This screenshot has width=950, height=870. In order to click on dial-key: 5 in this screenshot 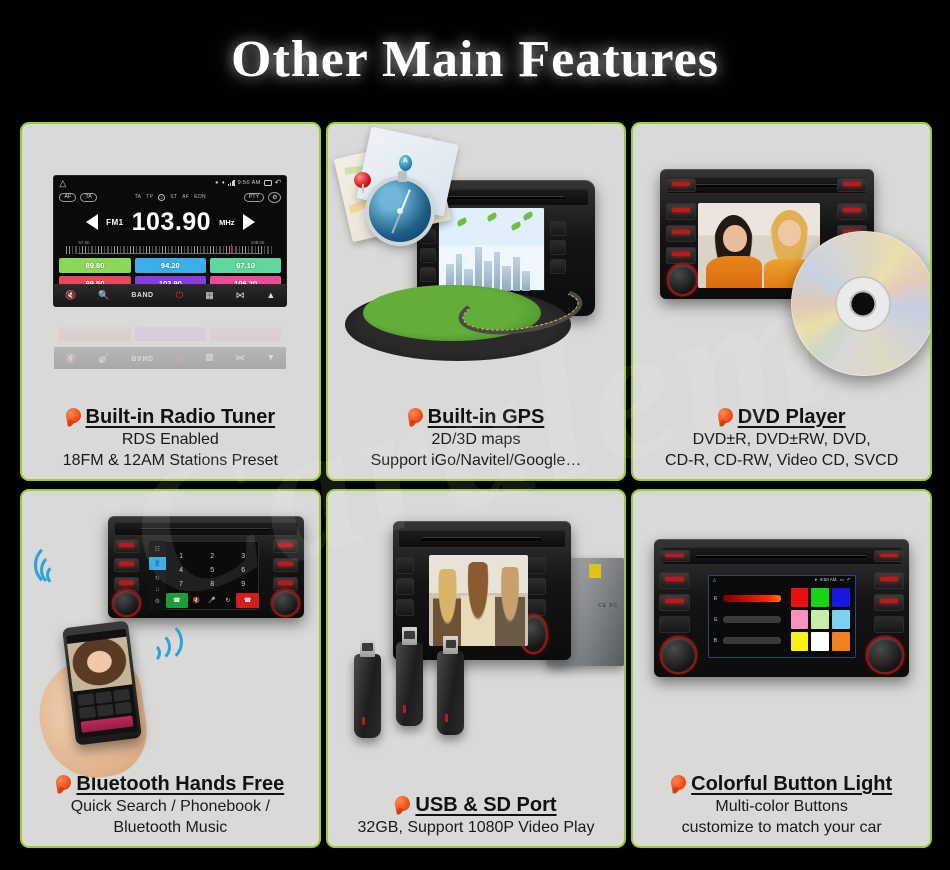, I will do `click(212, 570)`.